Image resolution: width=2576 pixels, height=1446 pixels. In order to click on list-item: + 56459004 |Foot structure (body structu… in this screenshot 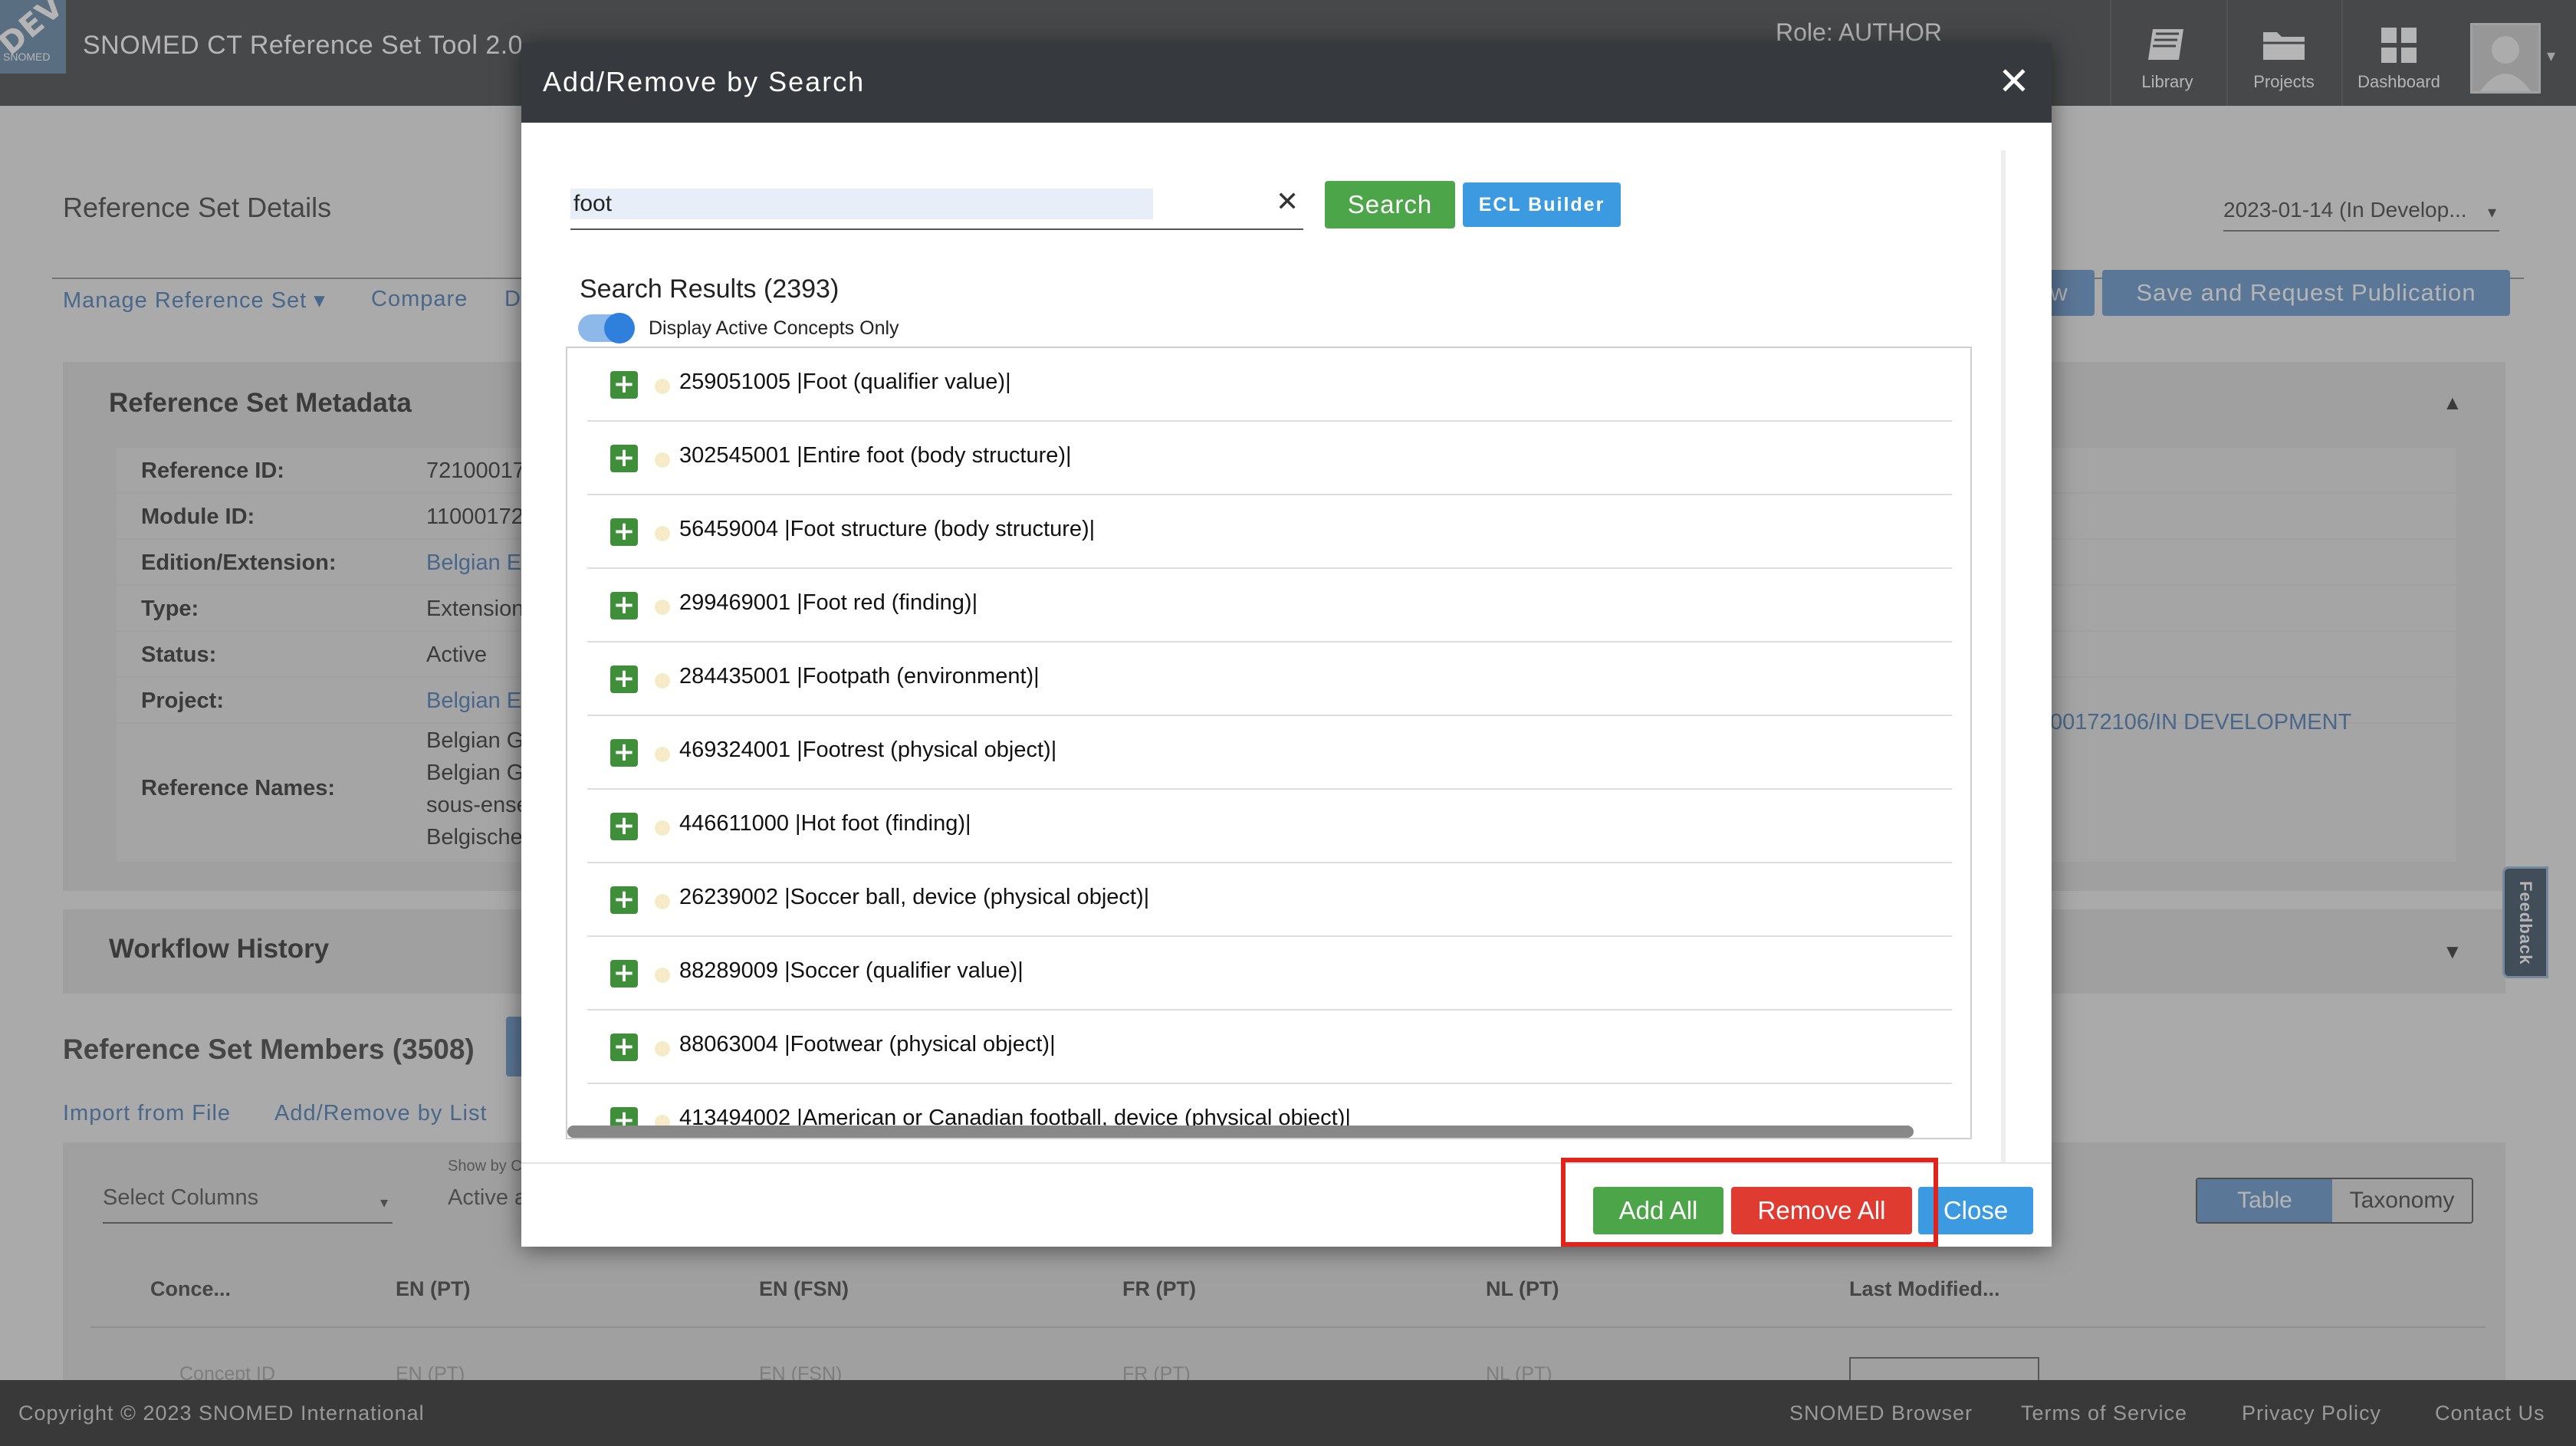, I will do `click(1269, 532)`.